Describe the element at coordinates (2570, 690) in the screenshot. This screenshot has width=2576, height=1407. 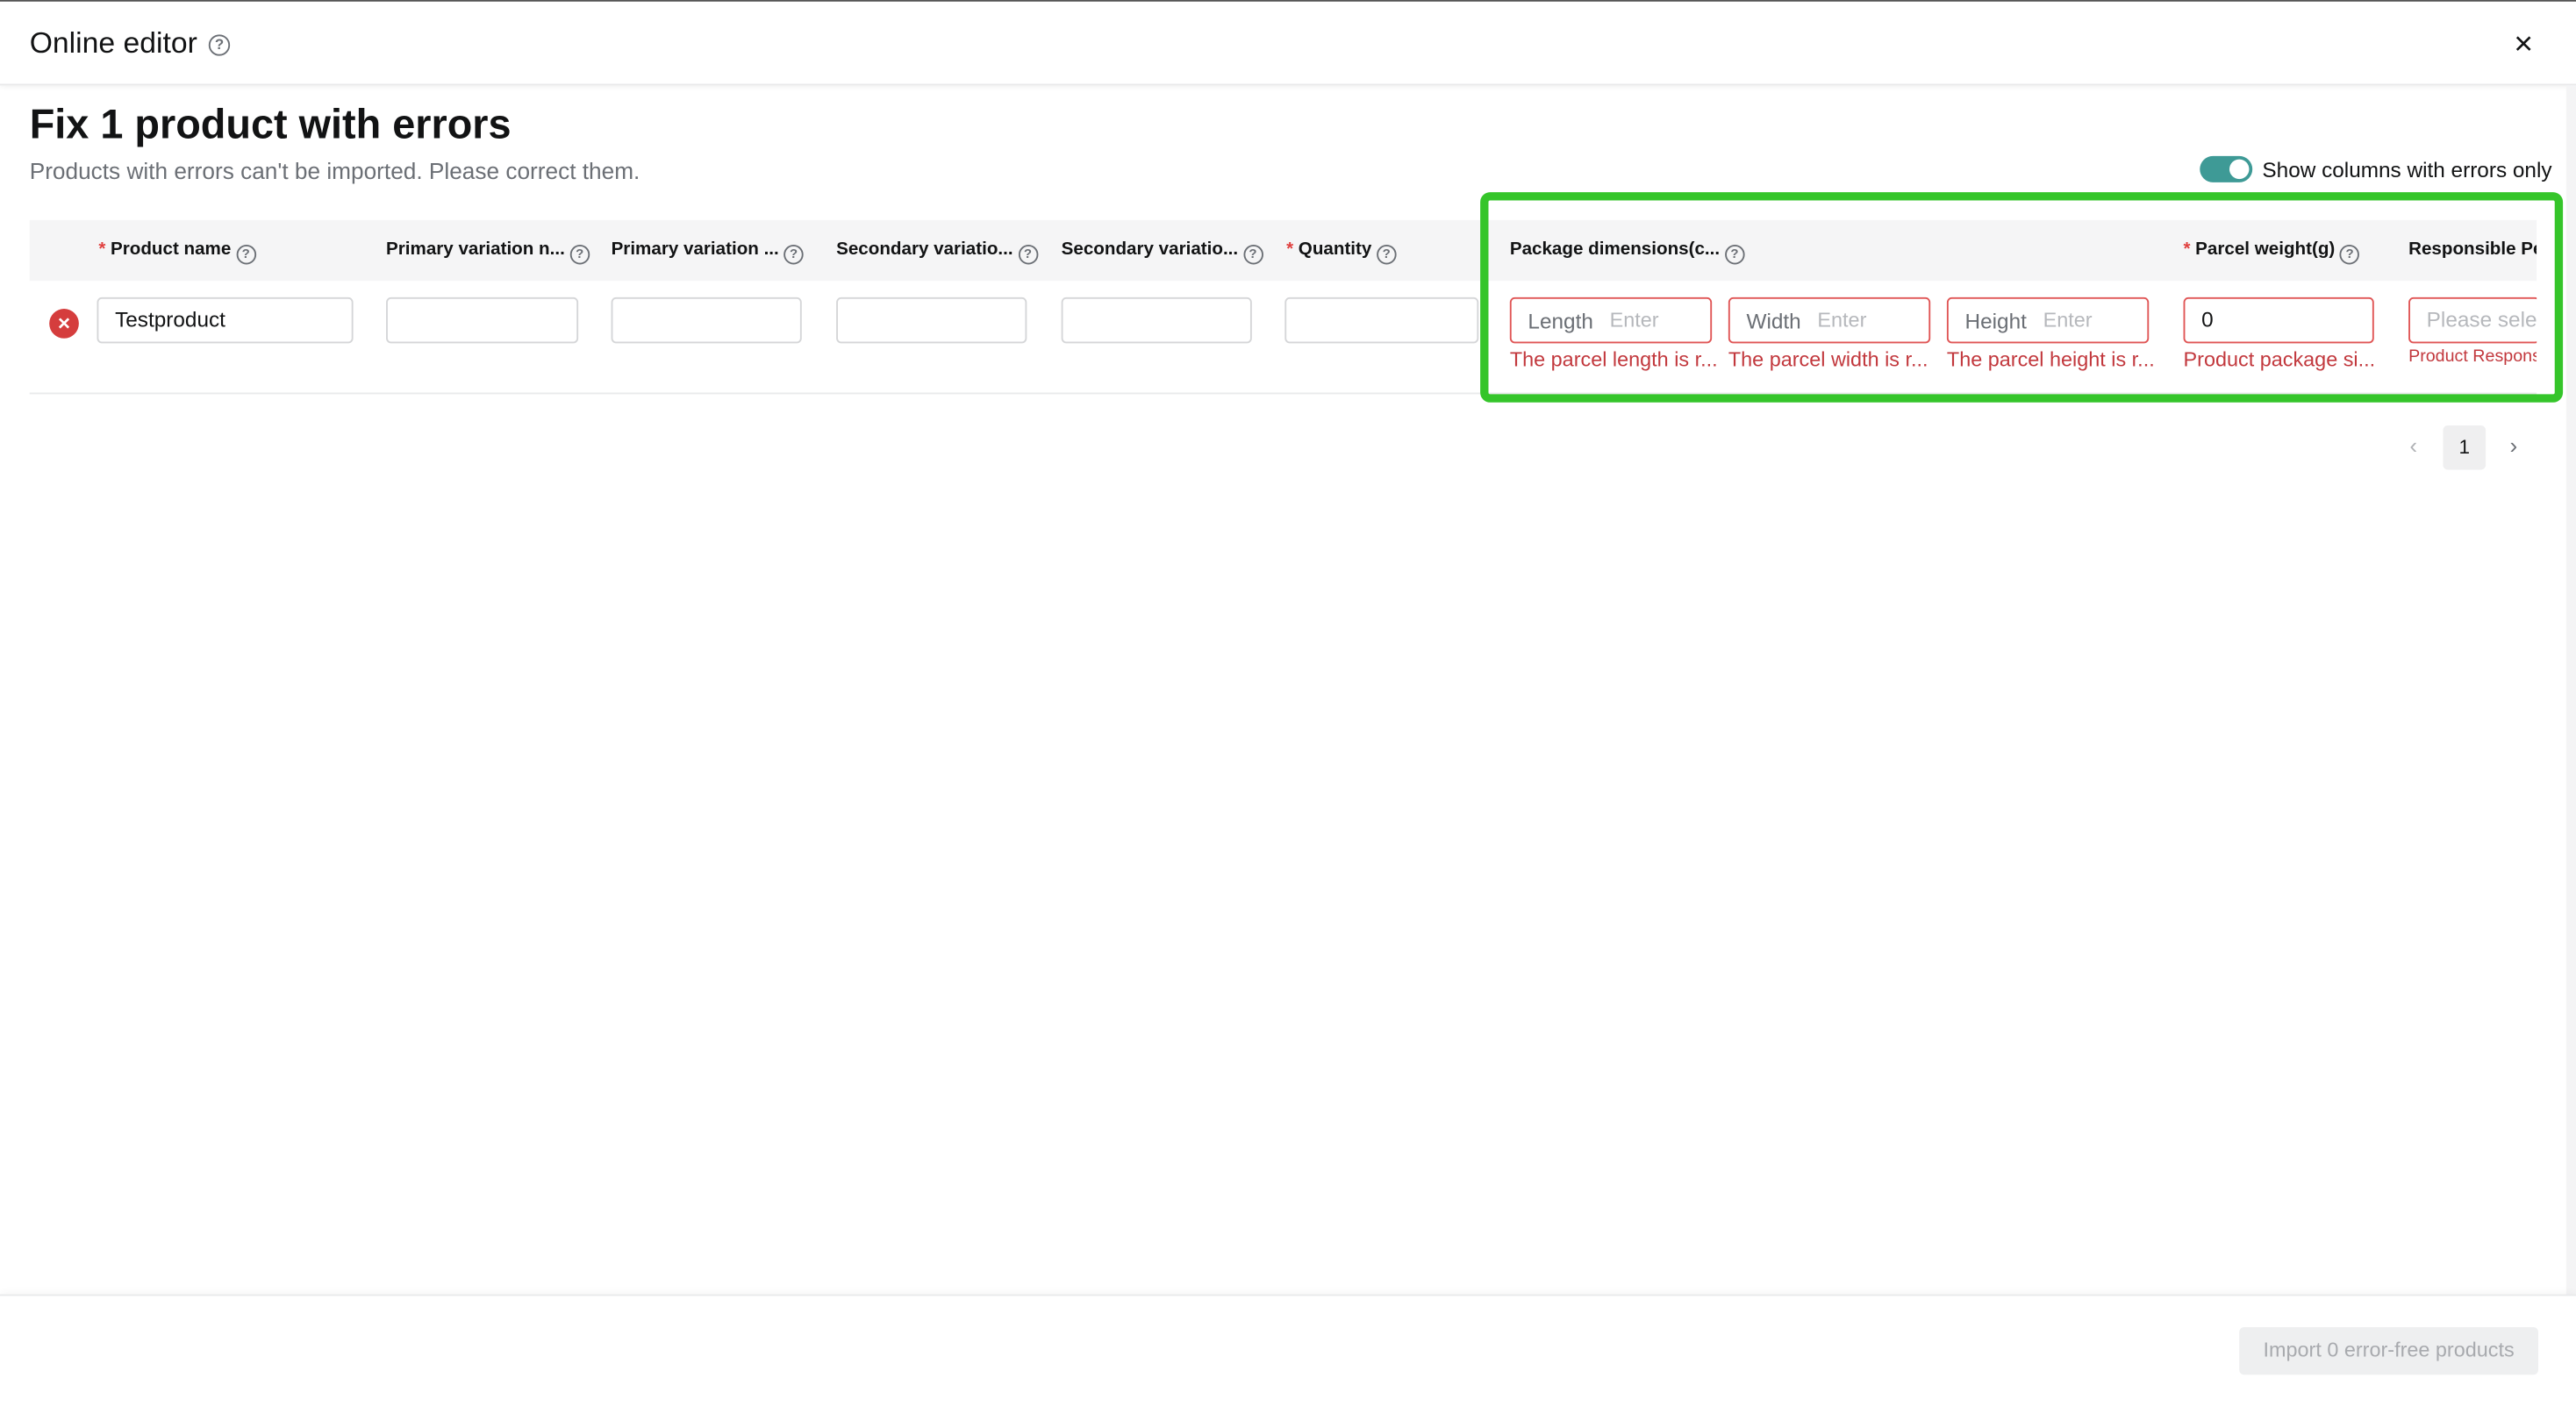
I see `scrollbar-track` at that location.